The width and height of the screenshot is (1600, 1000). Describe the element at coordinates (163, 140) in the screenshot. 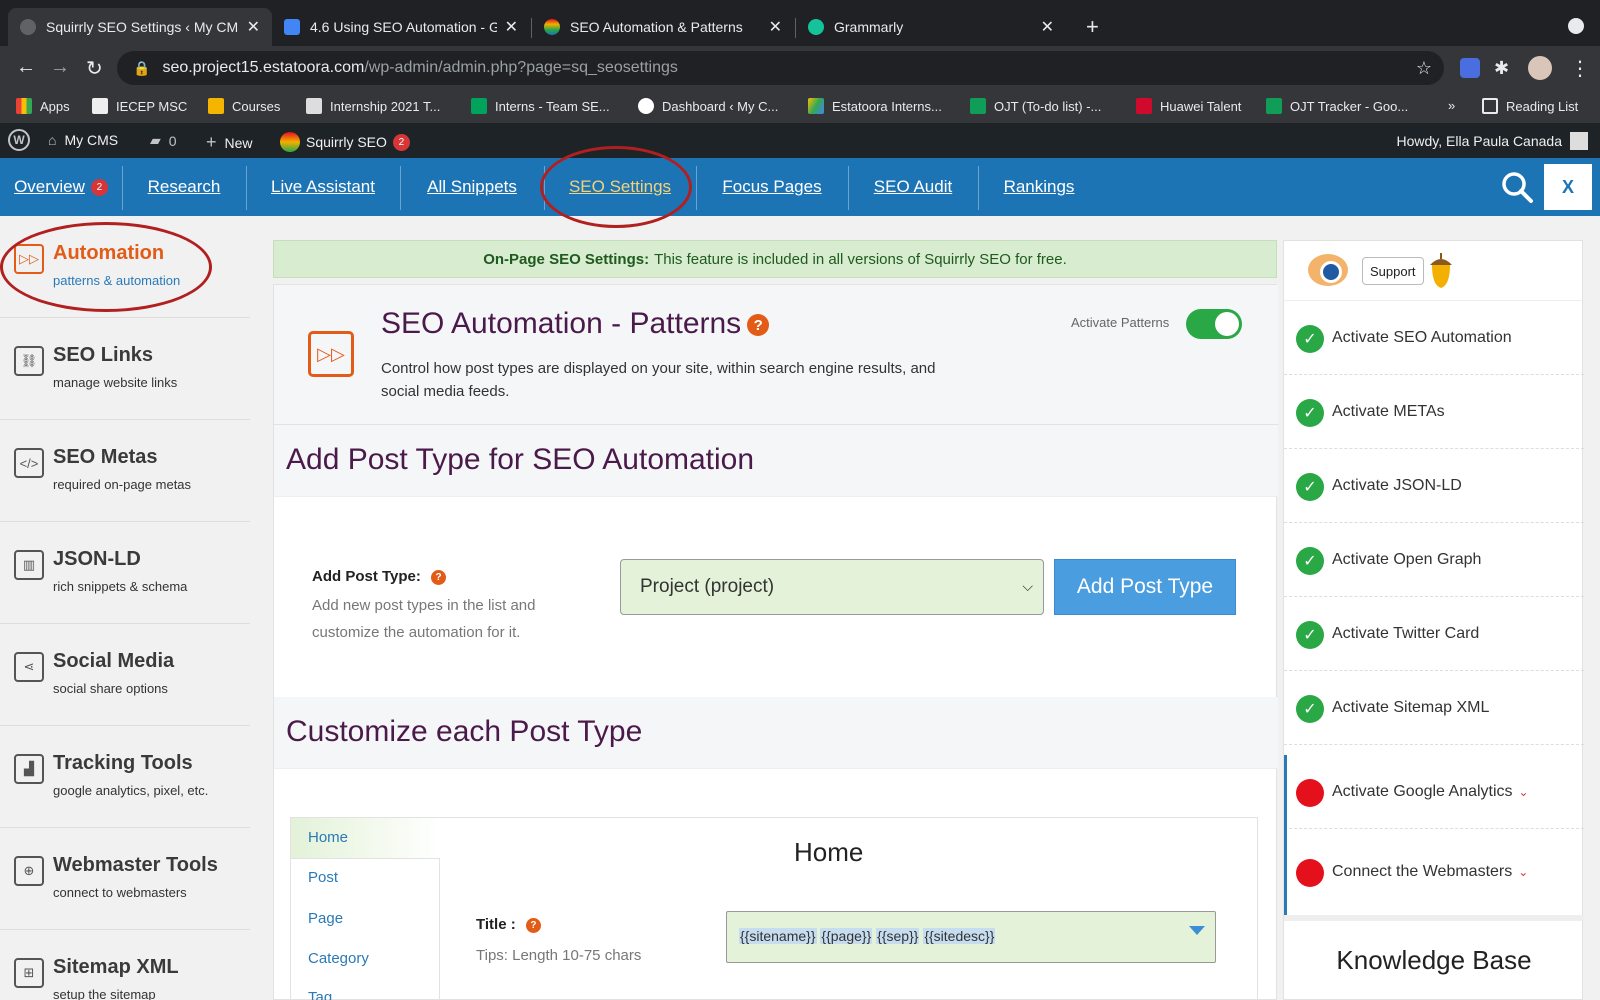

I see `wp-comments-link: ▰ 0` at that location.